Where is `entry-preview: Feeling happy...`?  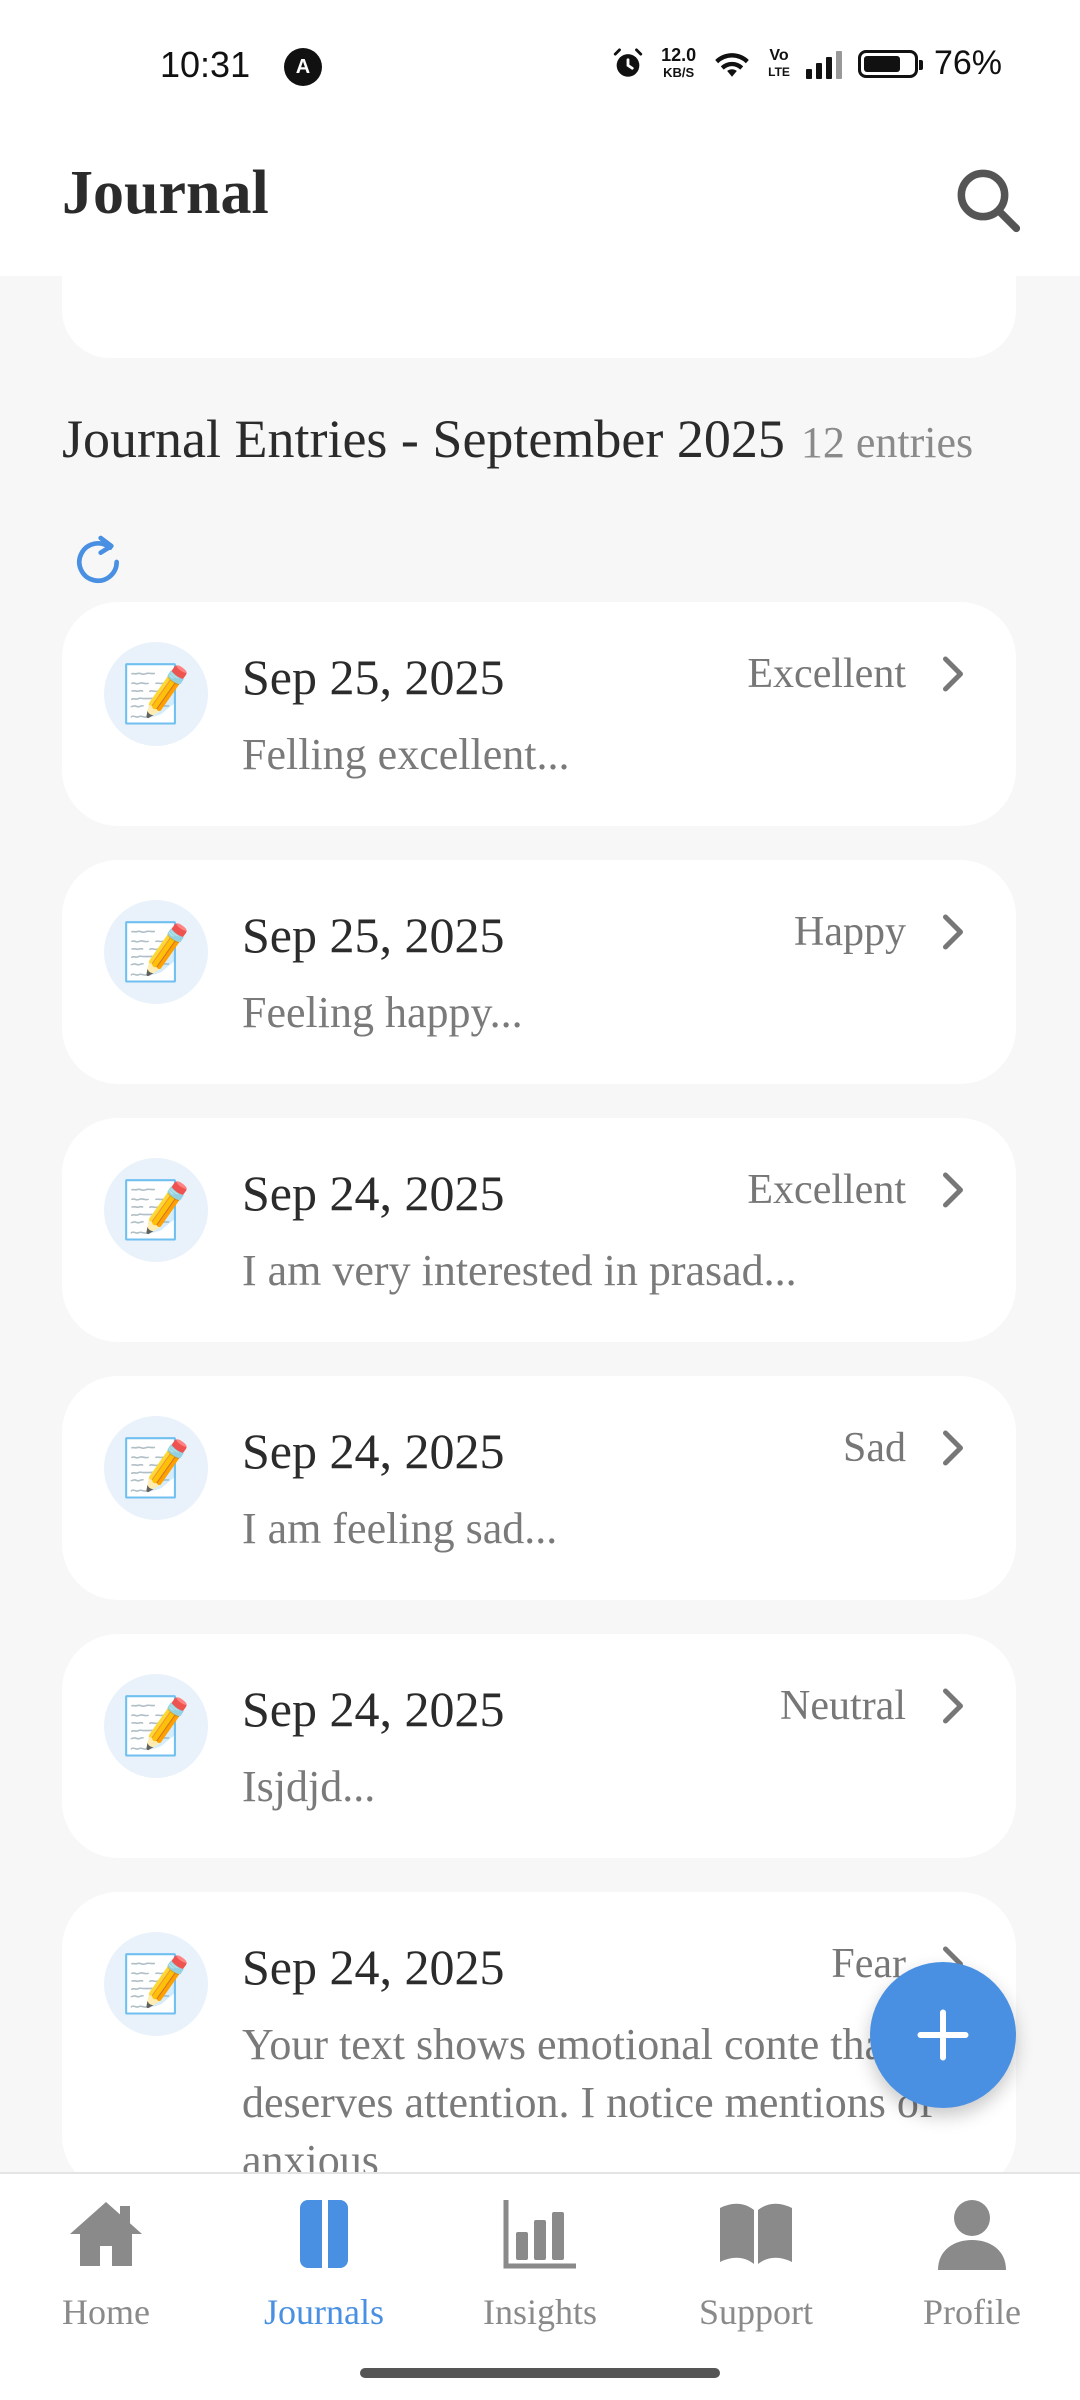 entry-preview: Feeling happy... is located at coordinates (382, 1012).